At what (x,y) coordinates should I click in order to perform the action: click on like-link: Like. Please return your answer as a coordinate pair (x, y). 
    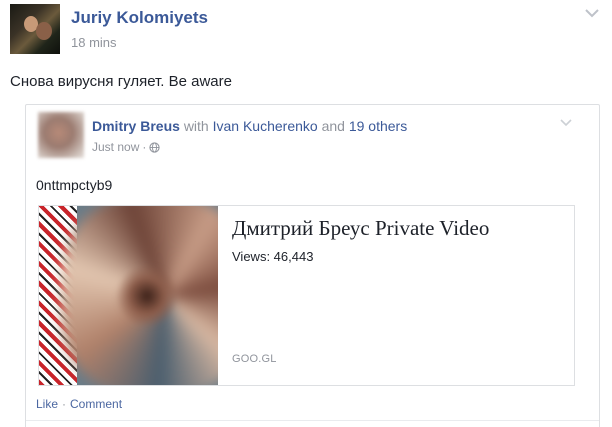
    Looking at the image, I should click on (47, 404).